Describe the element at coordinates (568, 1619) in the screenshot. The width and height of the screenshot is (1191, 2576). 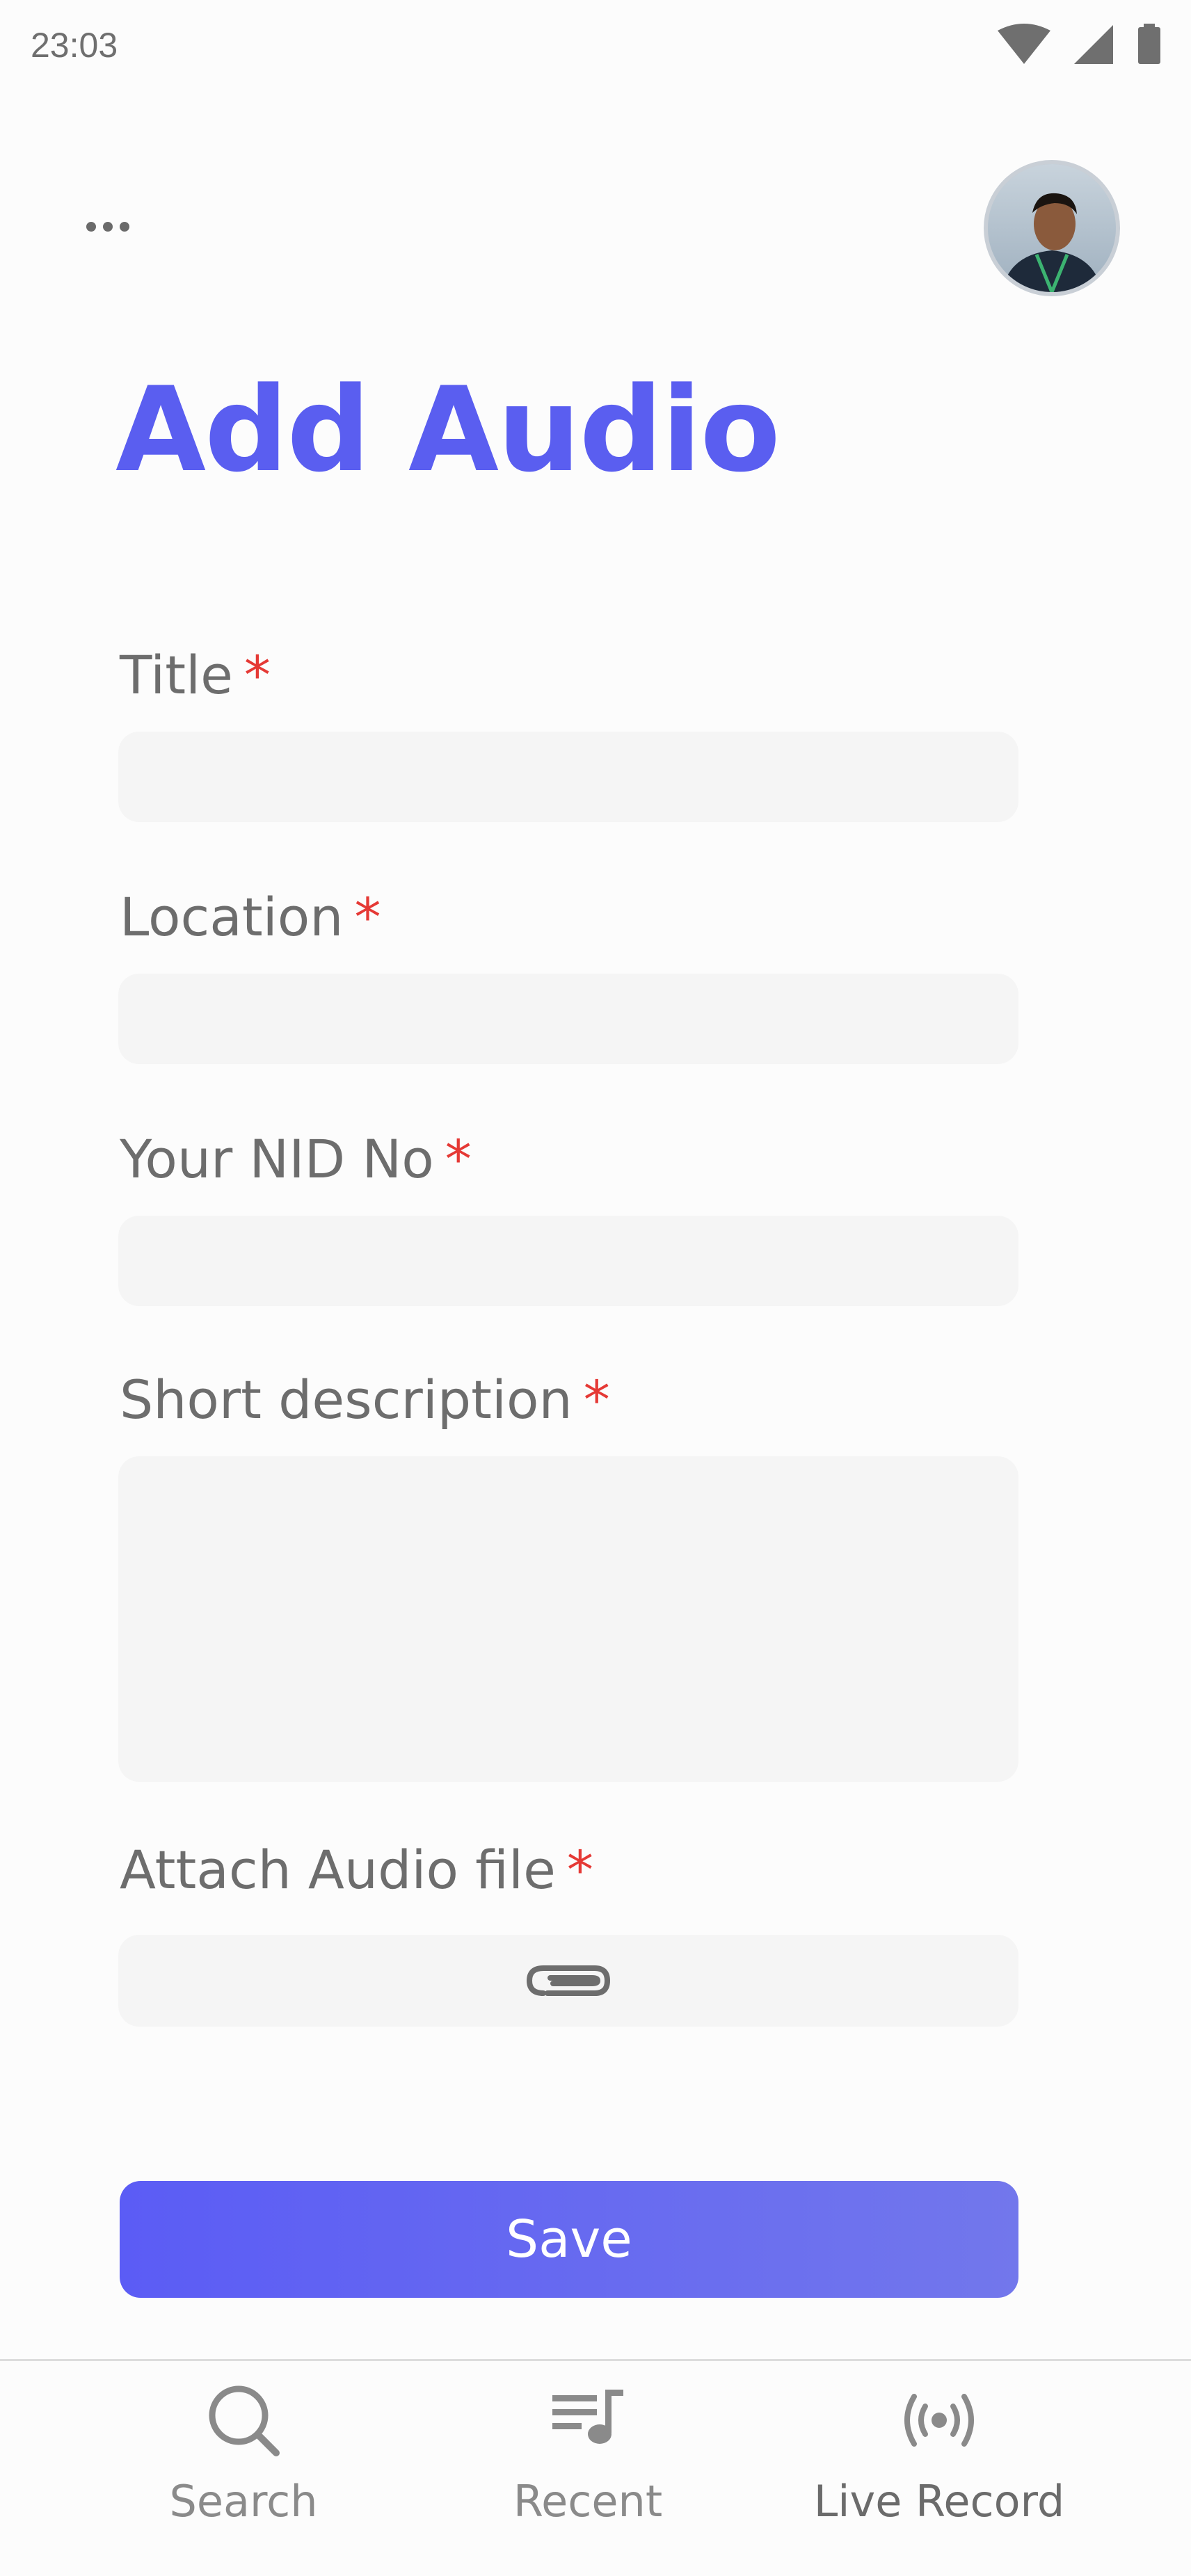
I see `description-textarea` at that location.